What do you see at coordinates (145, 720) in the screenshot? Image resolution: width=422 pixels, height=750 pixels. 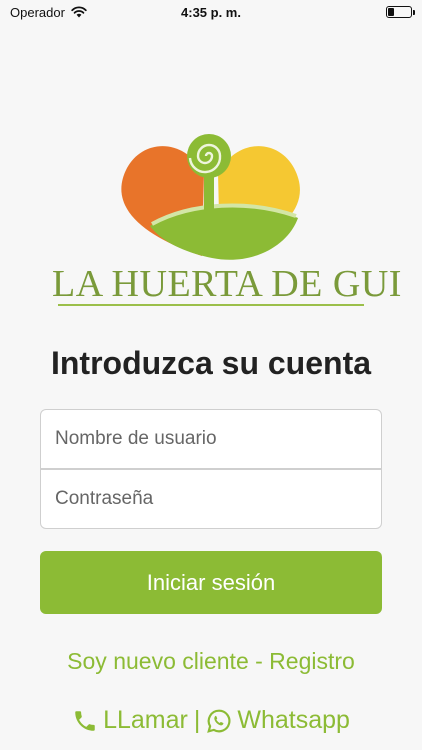 I see `call-label: LLamar` at bounding box center [145, 720].